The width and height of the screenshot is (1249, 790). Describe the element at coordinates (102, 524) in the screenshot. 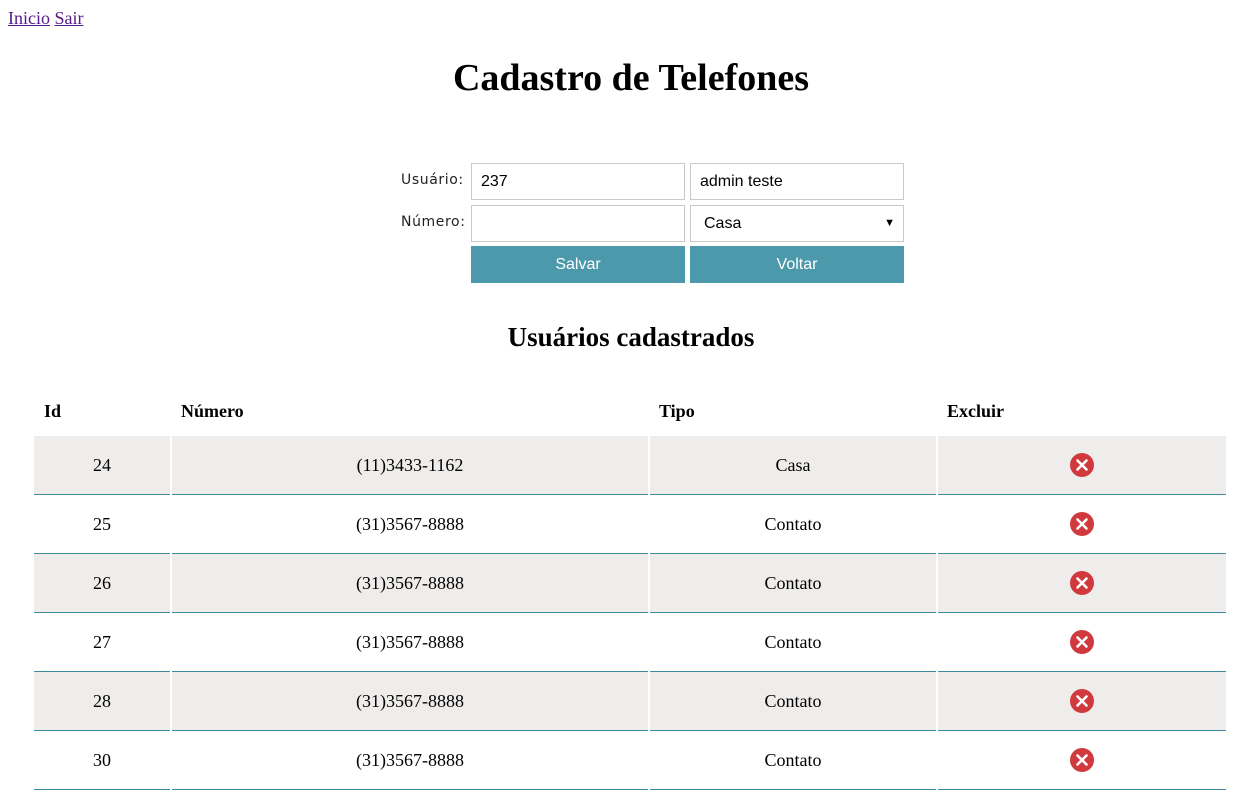

I see `cell-id: 25` at that location.